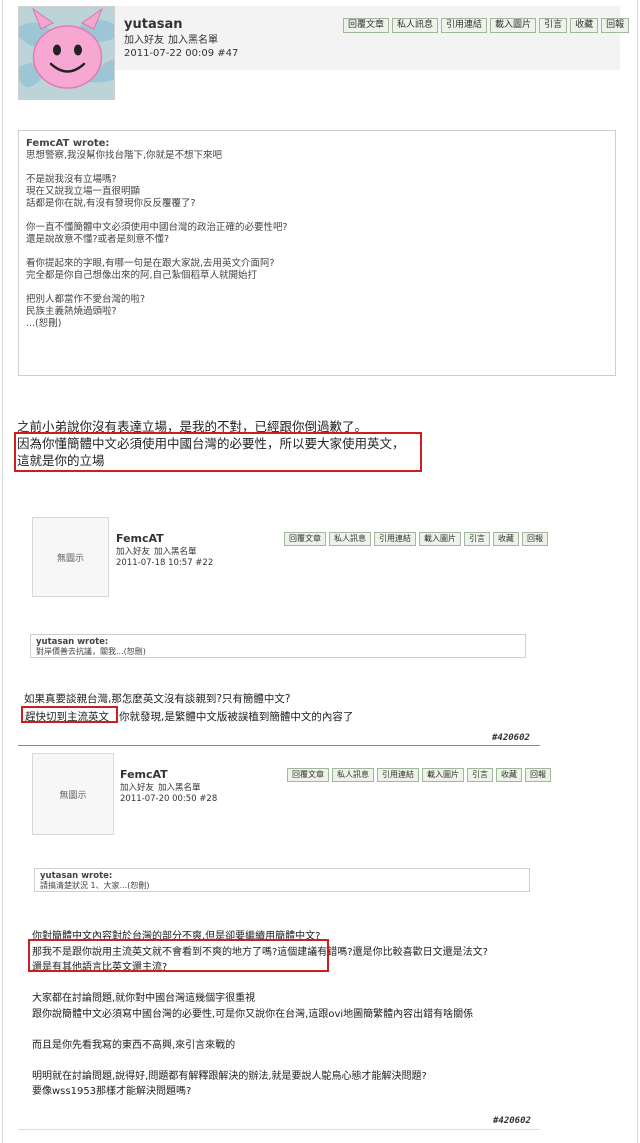 This screenshot has width=640, height=1143. Describe the element at coordinates (112, 1091) in the screenshot. I see `post-body-line: 要像wss1953那樣才能解決問題嗎?` at that location.